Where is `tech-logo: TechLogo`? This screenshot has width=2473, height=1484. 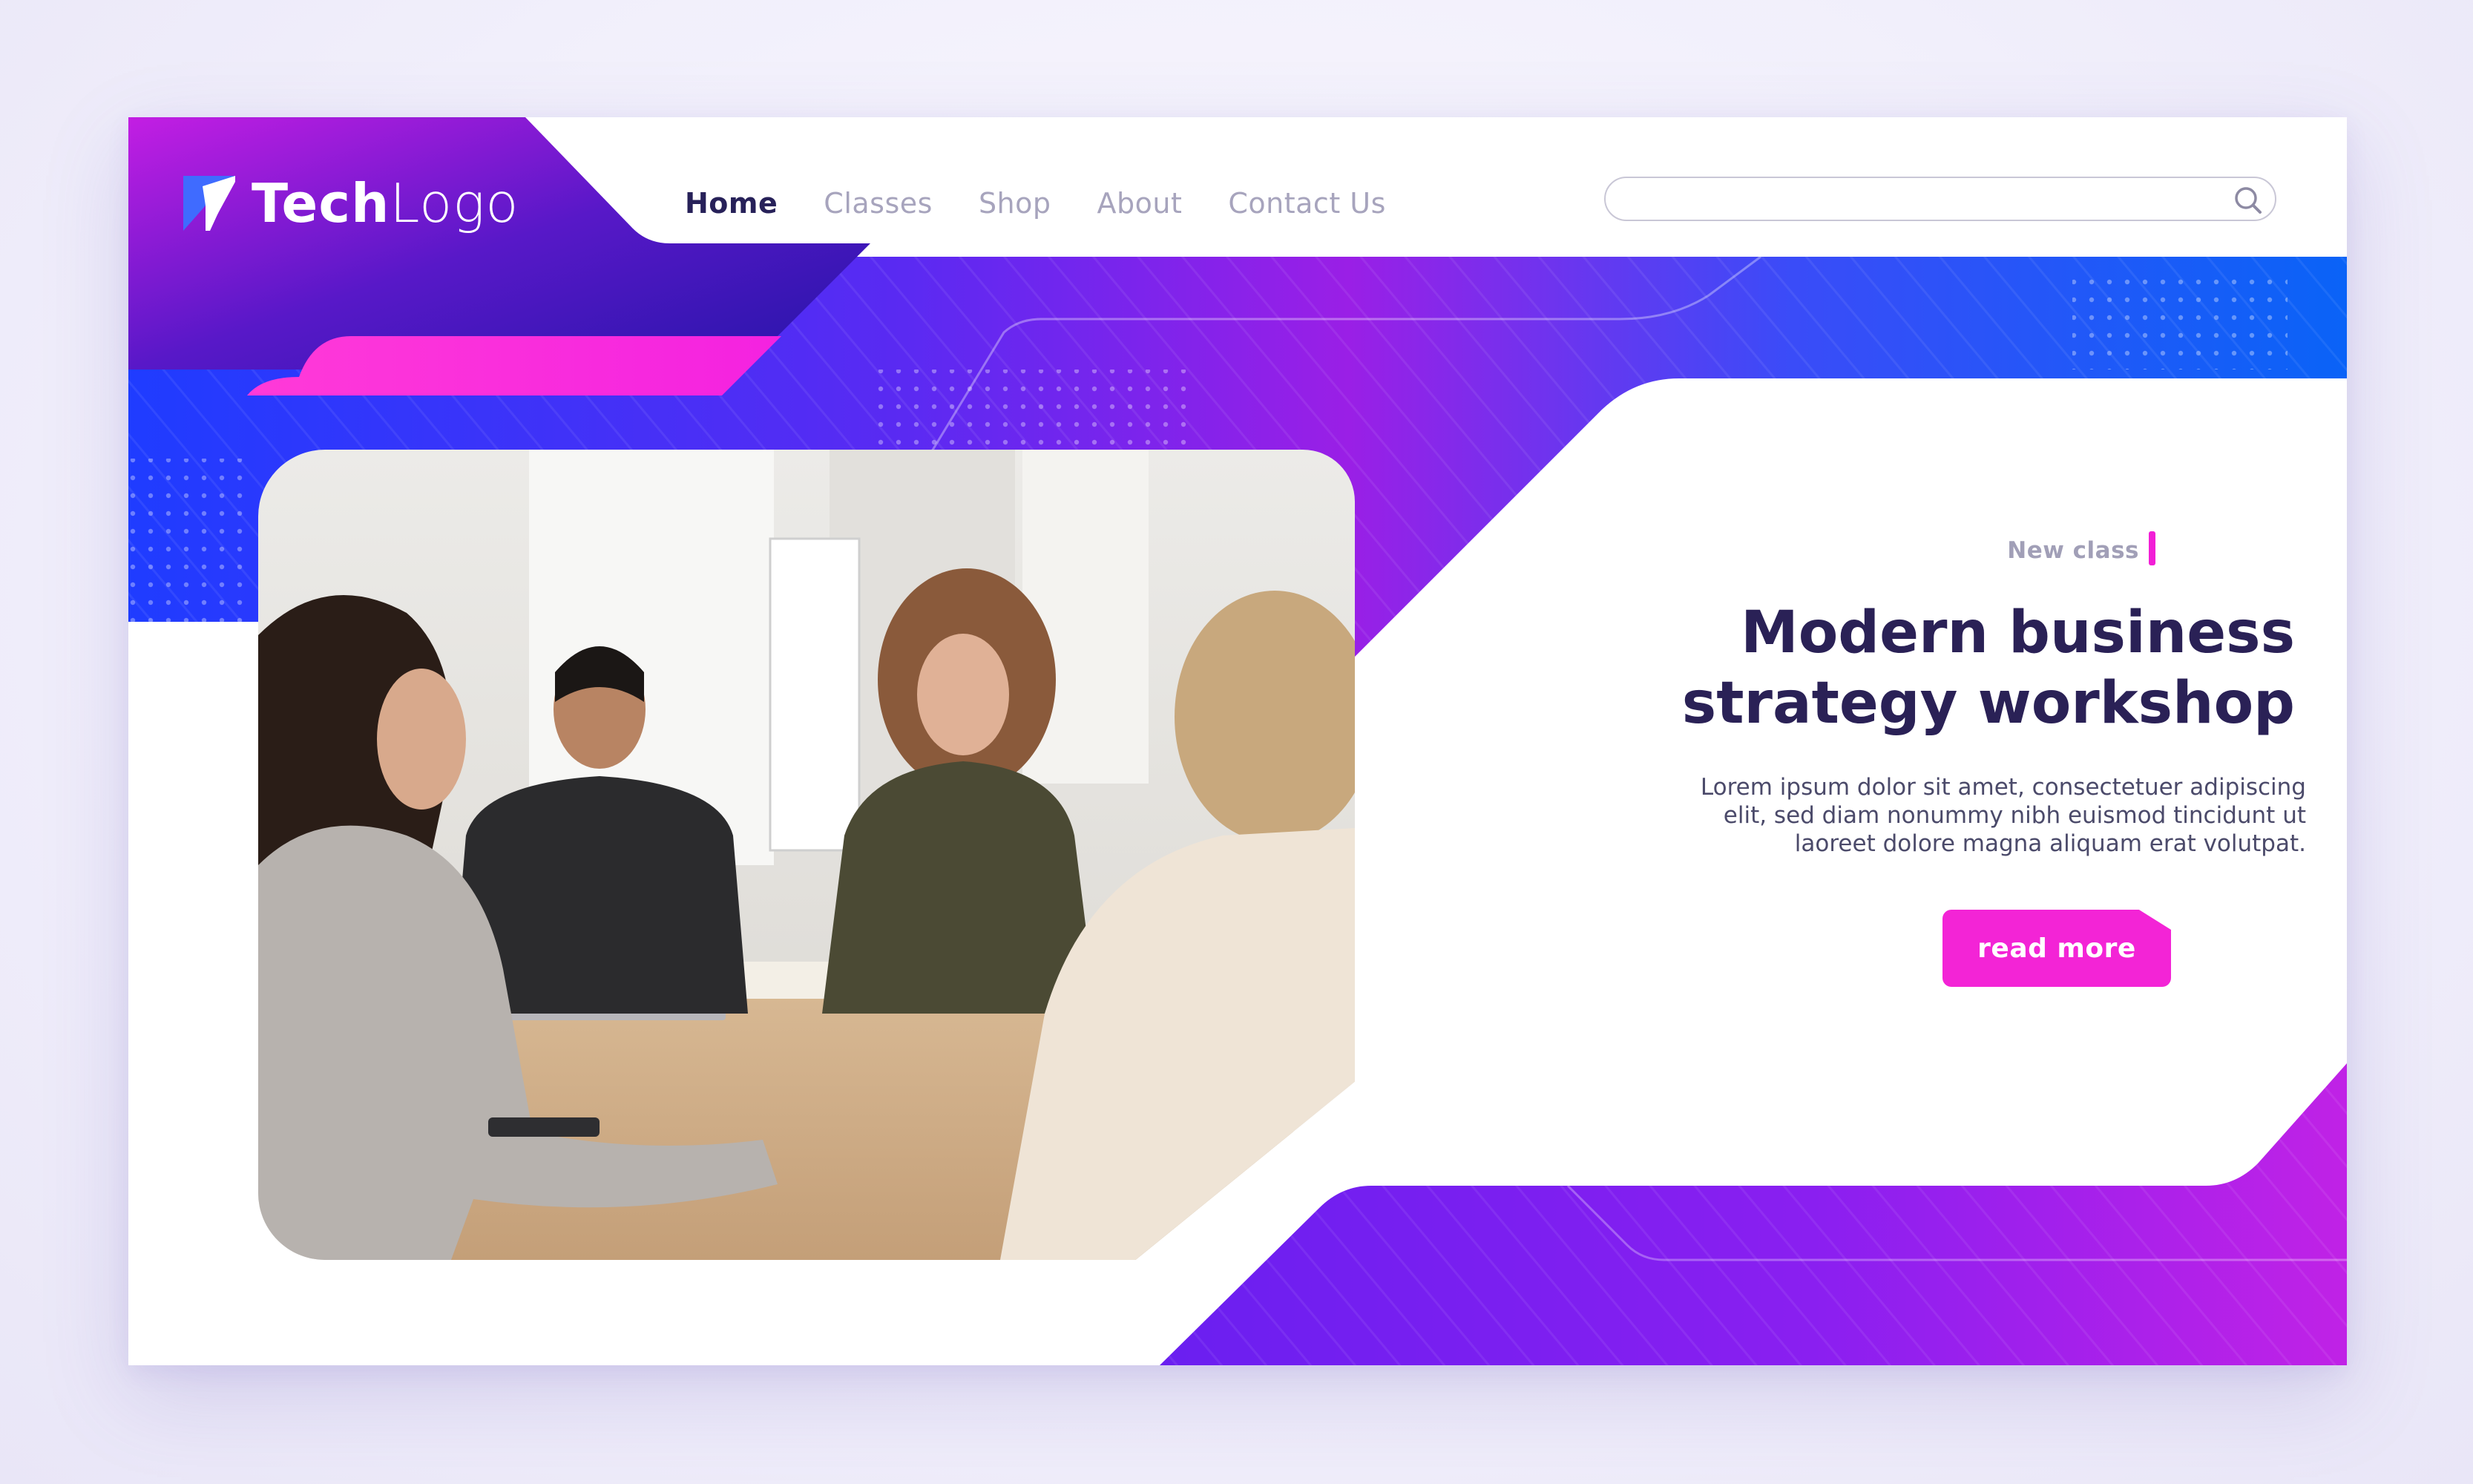 tech-logo: TechLogo is located at coordinates (351, 203).